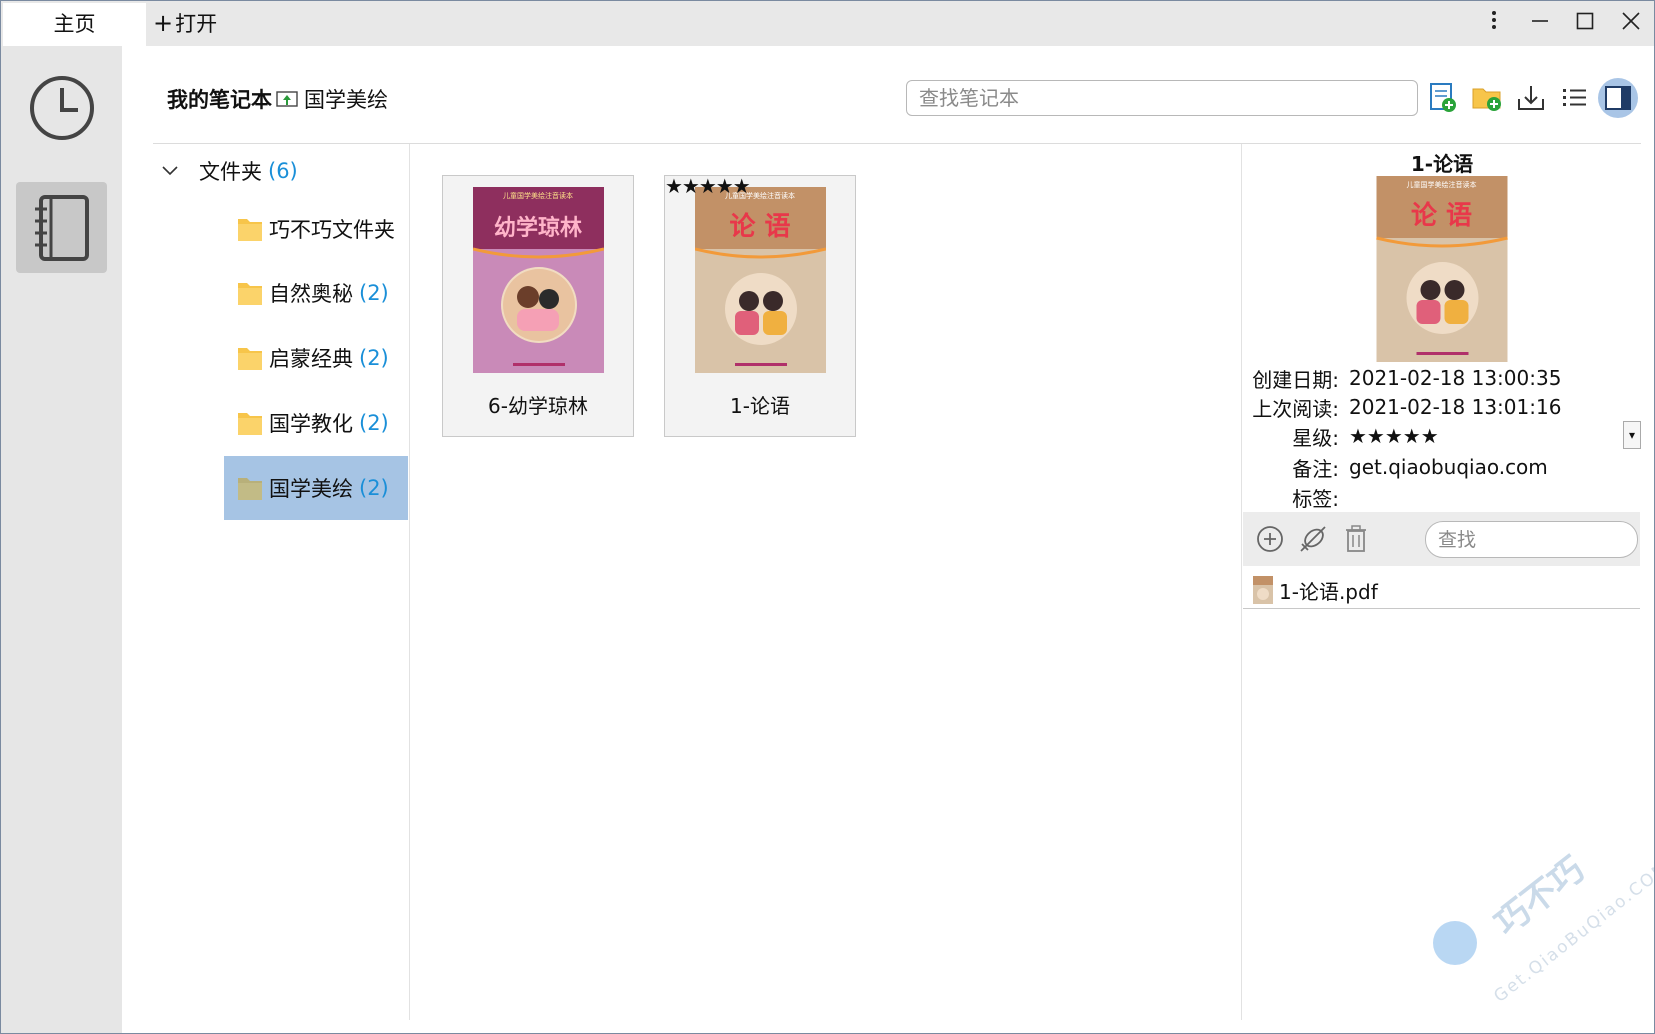 The width and height of the screenshot is (1655, 1034). What do you see at coordinates (311, 424) in the screenshot?
I see `folder-label: 国学教化` at bounding box center [311, 424].